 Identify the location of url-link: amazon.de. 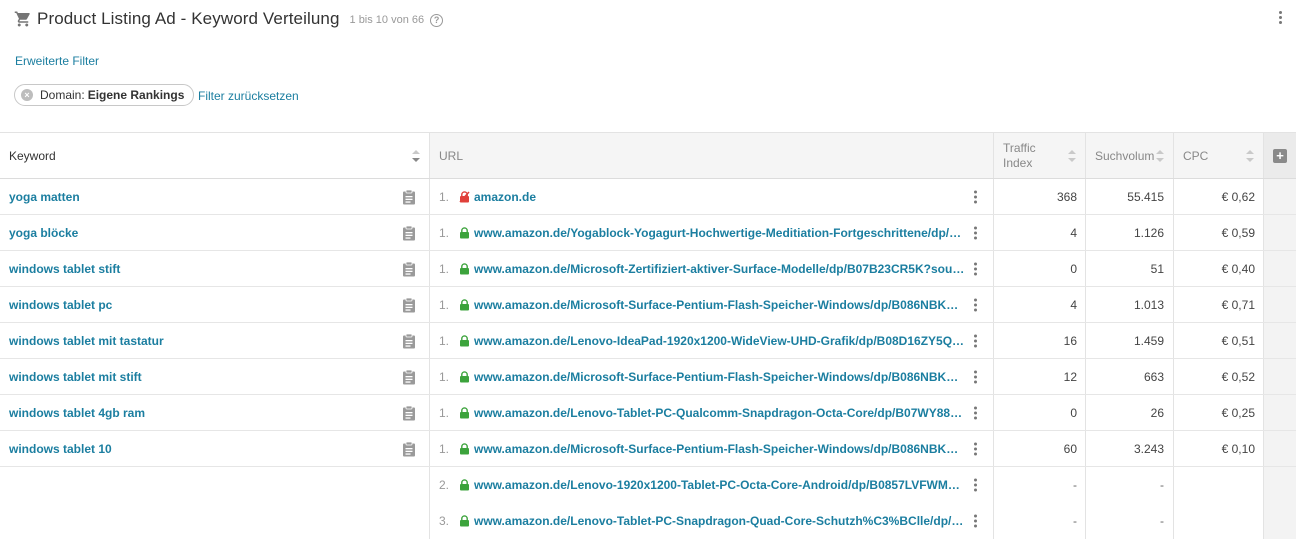
(720, 197).